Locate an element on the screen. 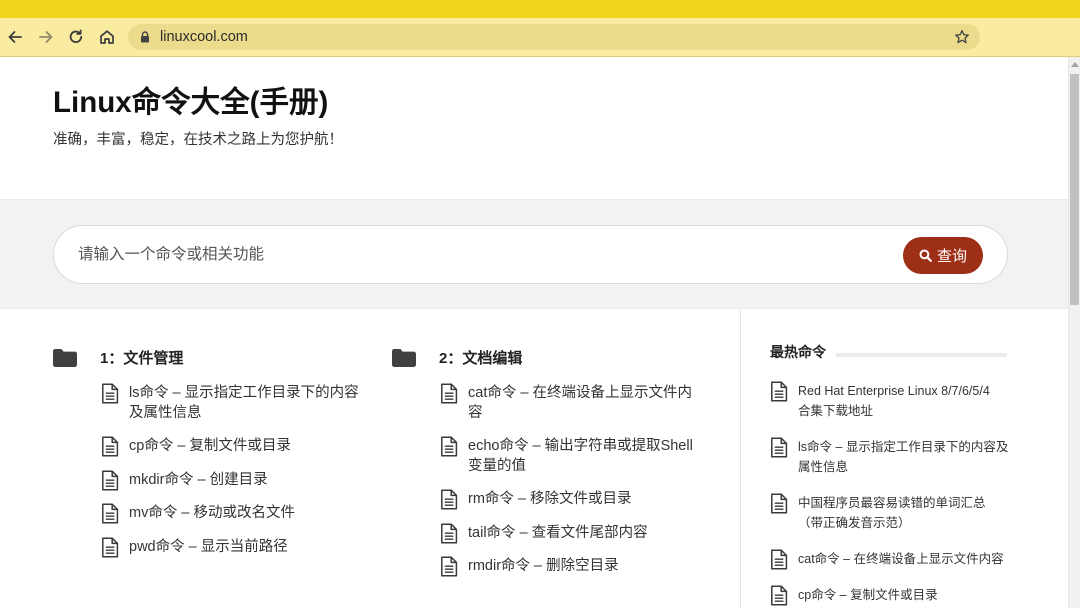 This screenshot has width=1080, height=608. command-item: cp命令 – 复制文件或目录 is located at coordinates (232, 446).